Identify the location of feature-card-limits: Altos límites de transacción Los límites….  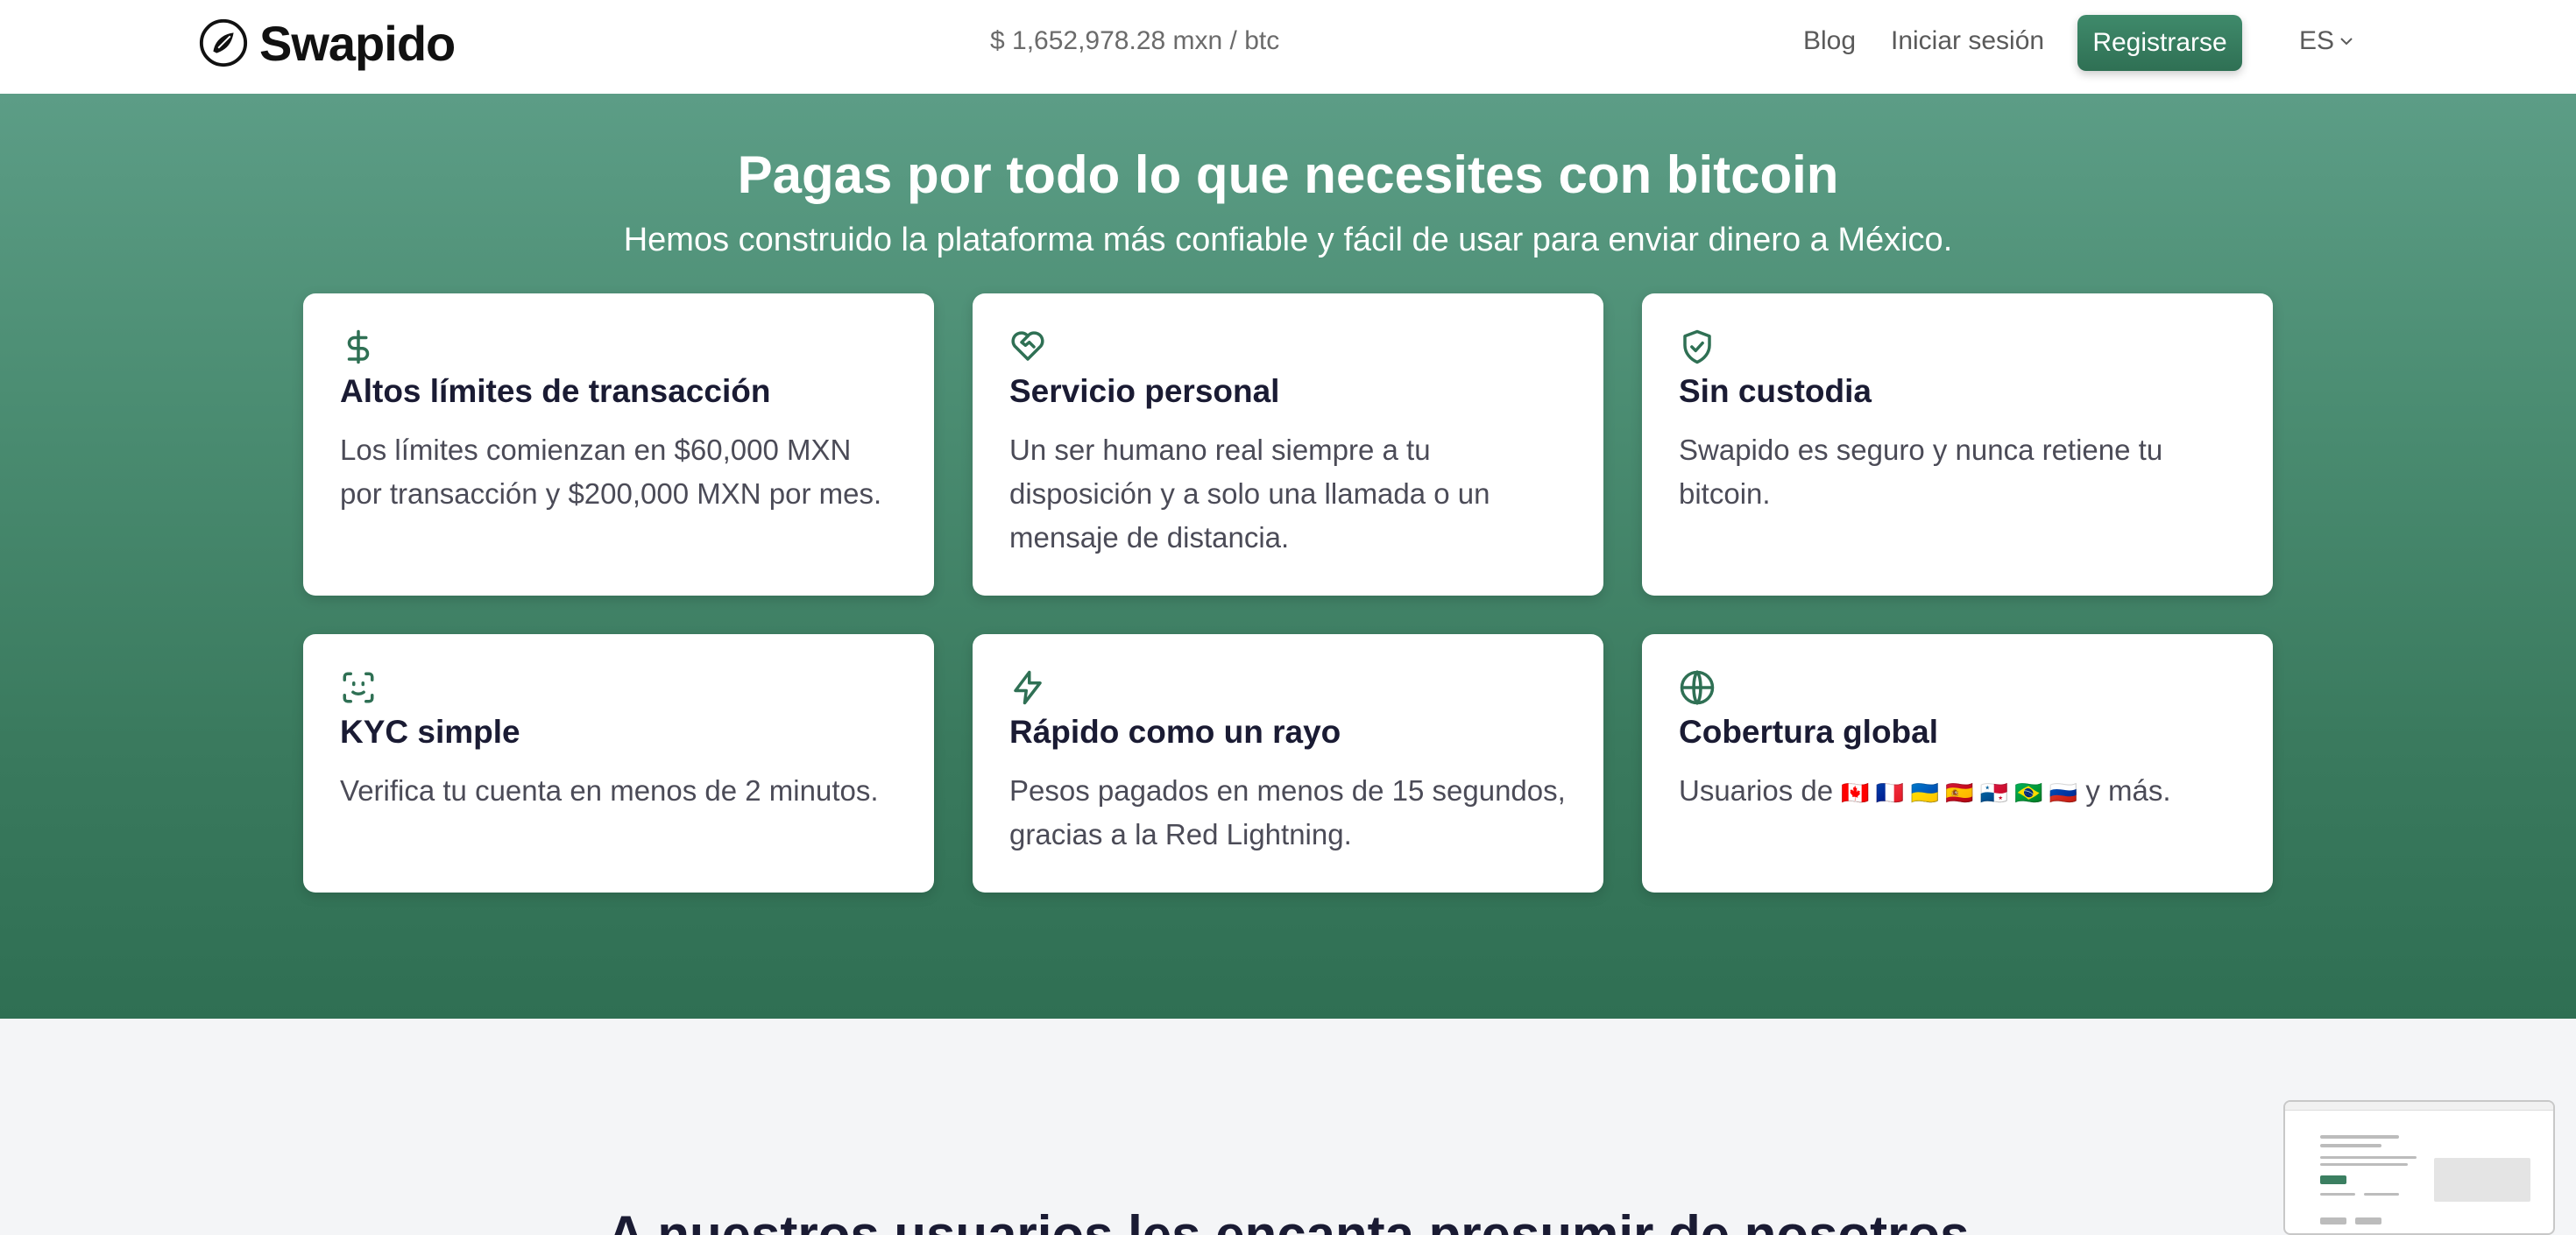
(618, 444).